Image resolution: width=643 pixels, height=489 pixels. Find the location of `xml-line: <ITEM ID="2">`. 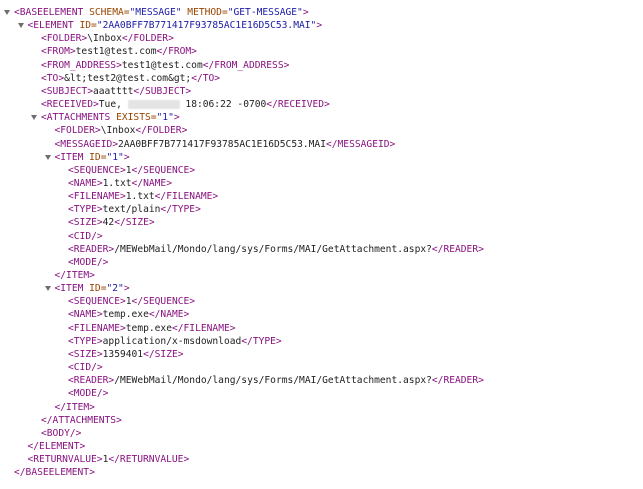

xml-line: <ITEM ID="2"> is located at coordinates (321, 288).